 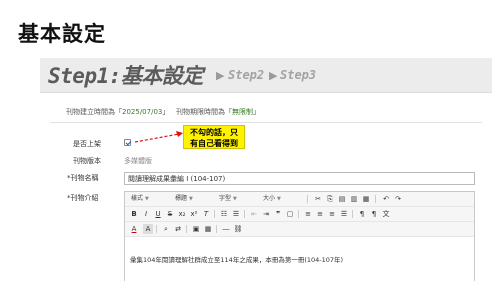 What do you see at coordinates (127, 142) in the screenshot?
I see `listing-checkbox` at bounding box center [127, 142].